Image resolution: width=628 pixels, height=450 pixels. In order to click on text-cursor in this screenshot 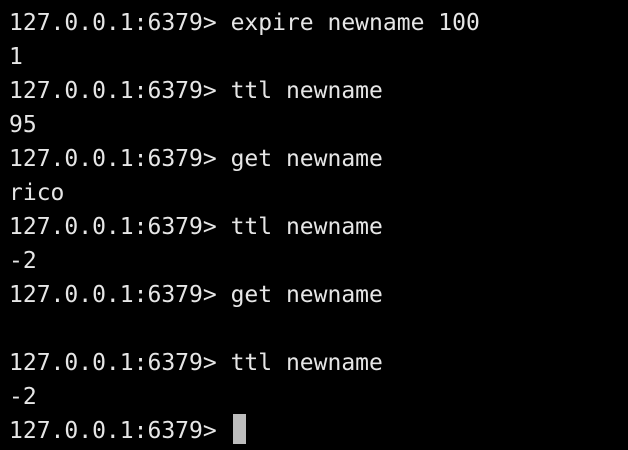, I will do `click(239, 429)`.